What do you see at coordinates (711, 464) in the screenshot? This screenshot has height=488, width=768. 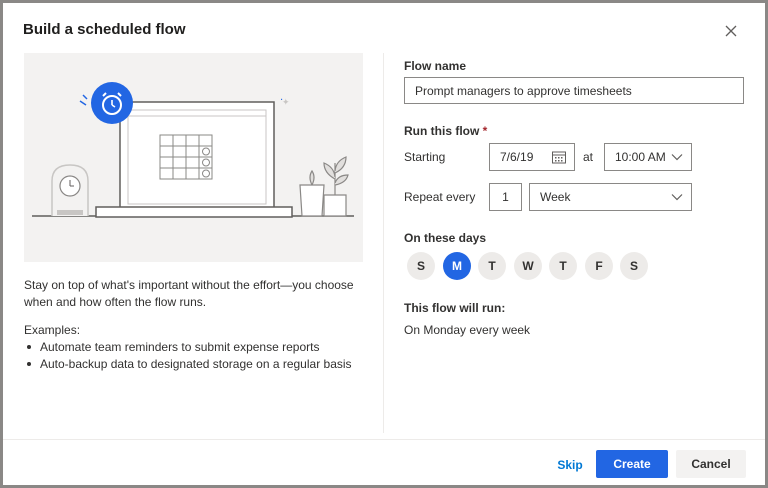 I see `cancel-button: Cancel` at bounding box center [711, 464].